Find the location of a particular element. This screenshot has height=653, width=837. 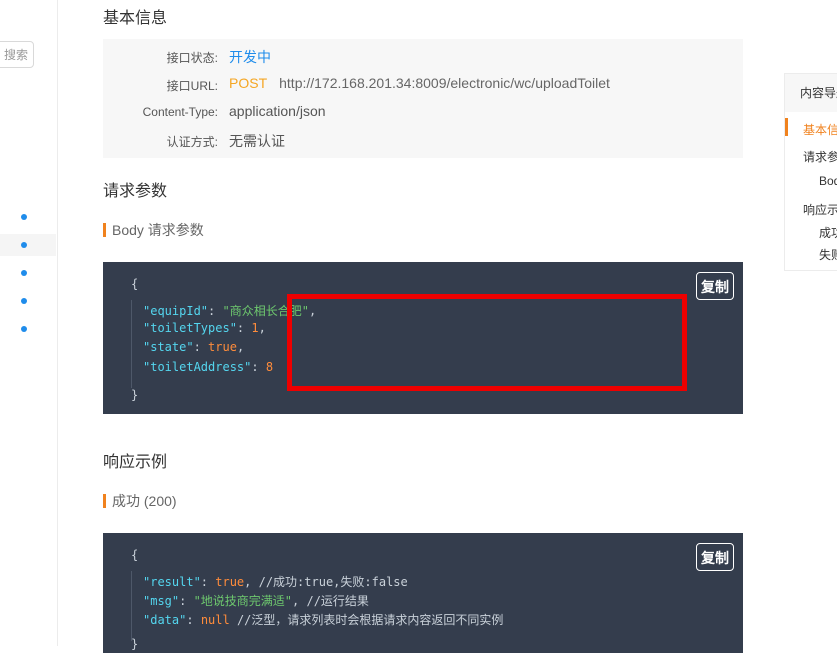

code-line: "data": null //泛型，请求列表时会根据请求内容返回不同实例 is located at coordinates (323, 620).